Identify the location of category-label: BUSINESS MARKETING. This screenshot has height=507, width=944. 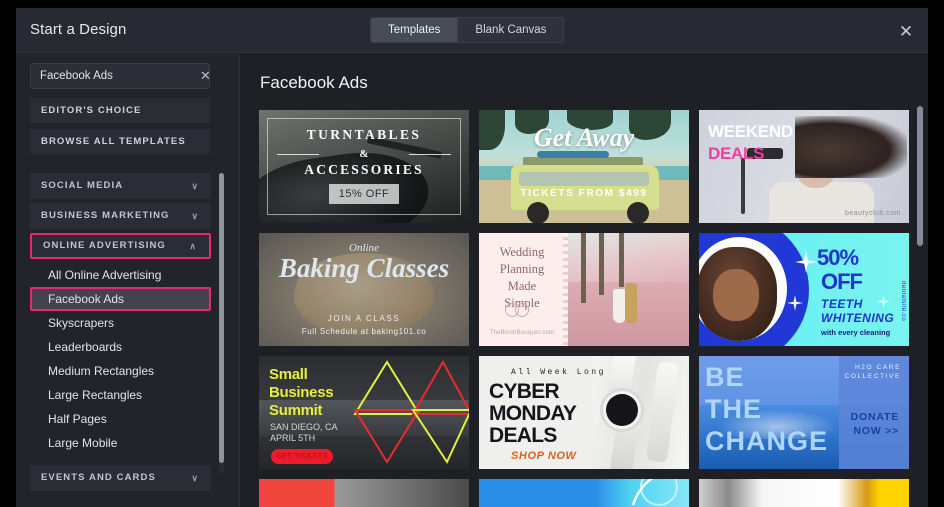
(105, 215).